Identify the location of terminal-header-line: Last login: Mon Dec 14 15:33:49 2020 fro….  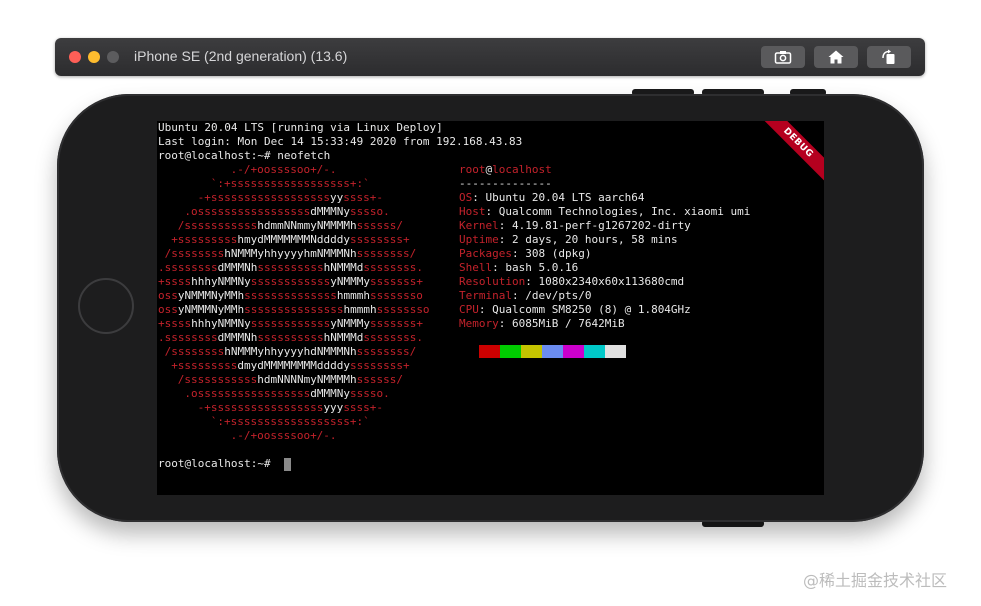
(340, 141).